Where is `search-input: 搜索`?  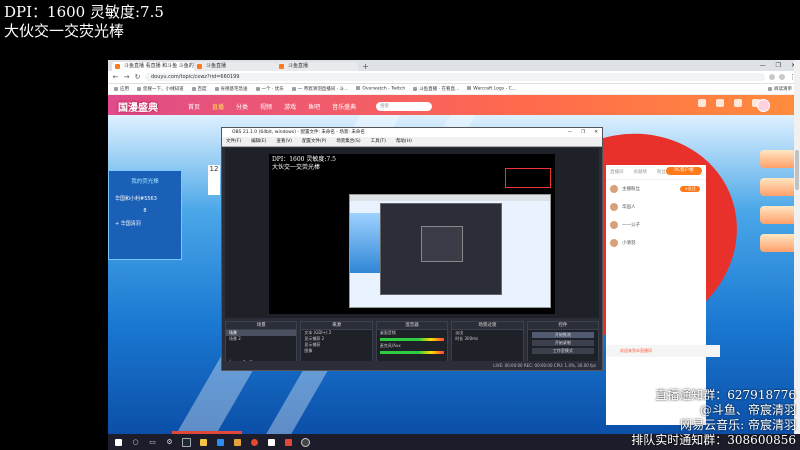 search-input: 搜索 is located at coordinates (404, 106).